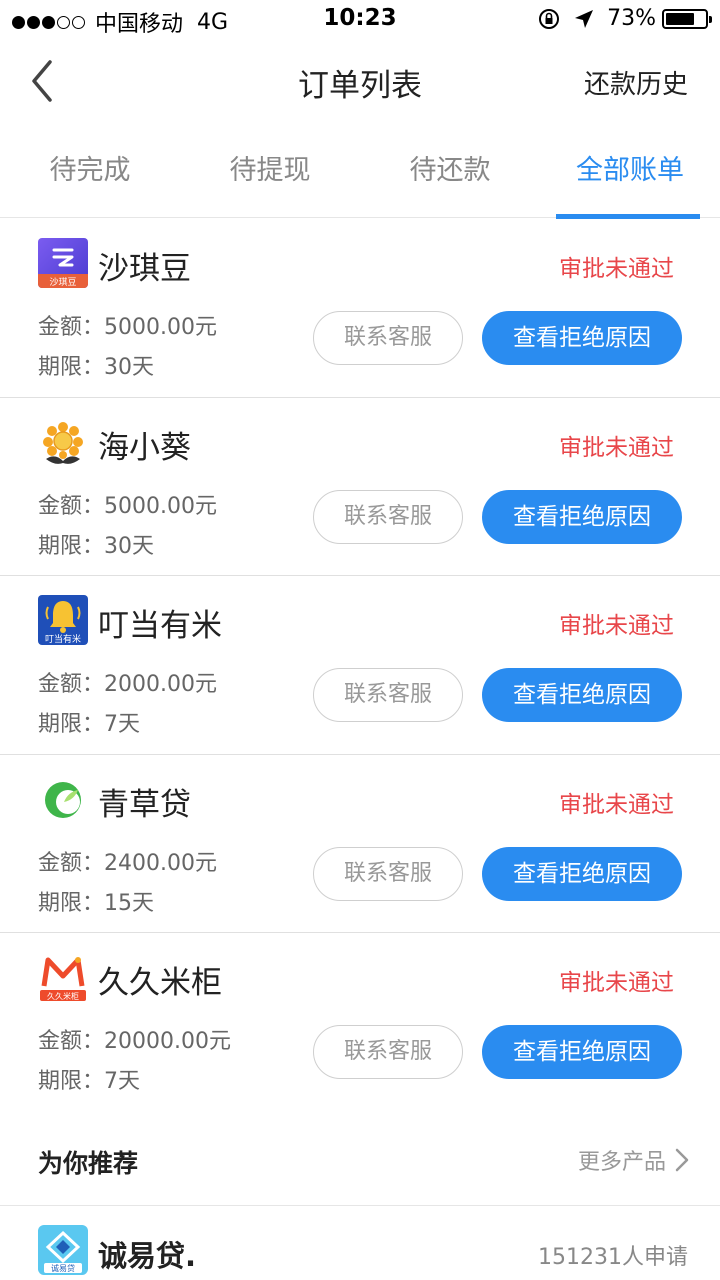 The width and height of the screenshot is (720, 1280). What do you see at coordinates (63, 798) in the screenshot?
I see `green-leaf-logo-icon` at bounding box center [63, 798].